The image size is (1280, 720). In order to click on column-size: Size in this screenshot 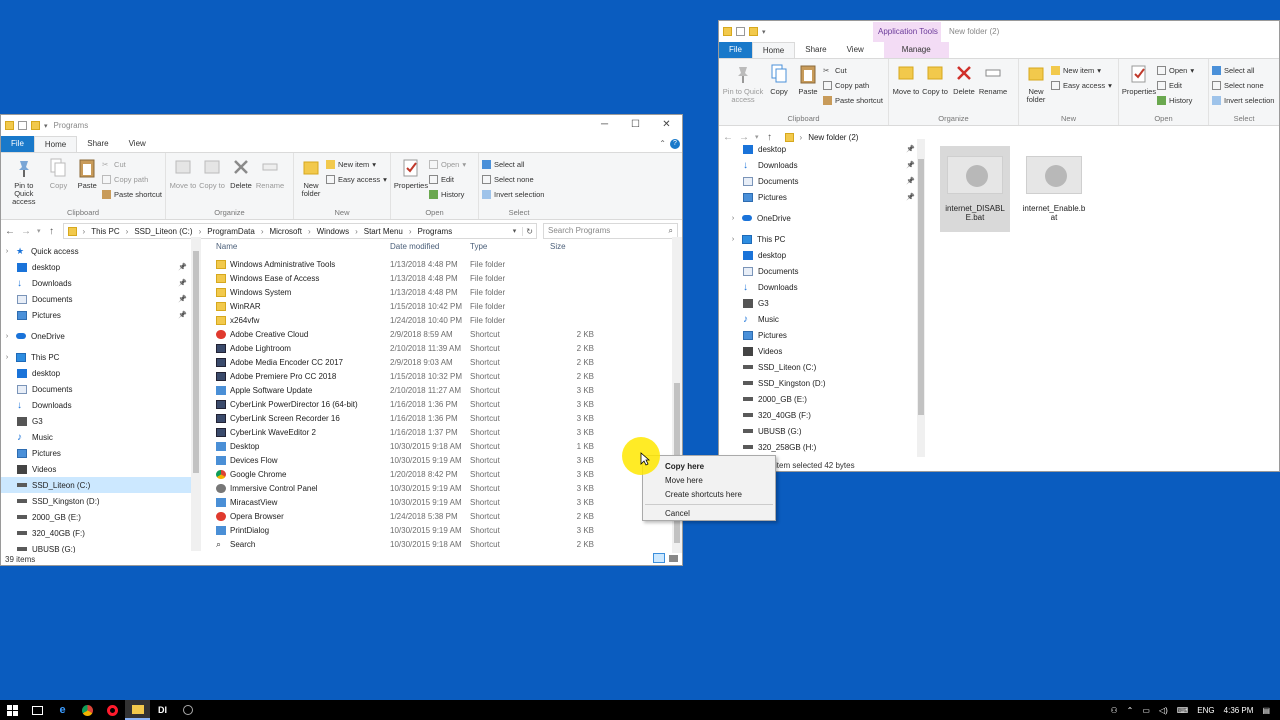, I will do `click(572, 246)`.